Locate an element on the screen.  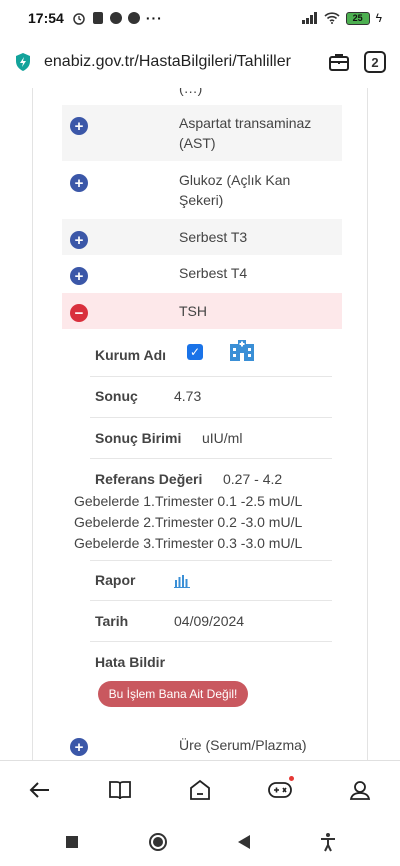
reference-value: 0.27 - 4.2 is located at coordinates (253, 479).